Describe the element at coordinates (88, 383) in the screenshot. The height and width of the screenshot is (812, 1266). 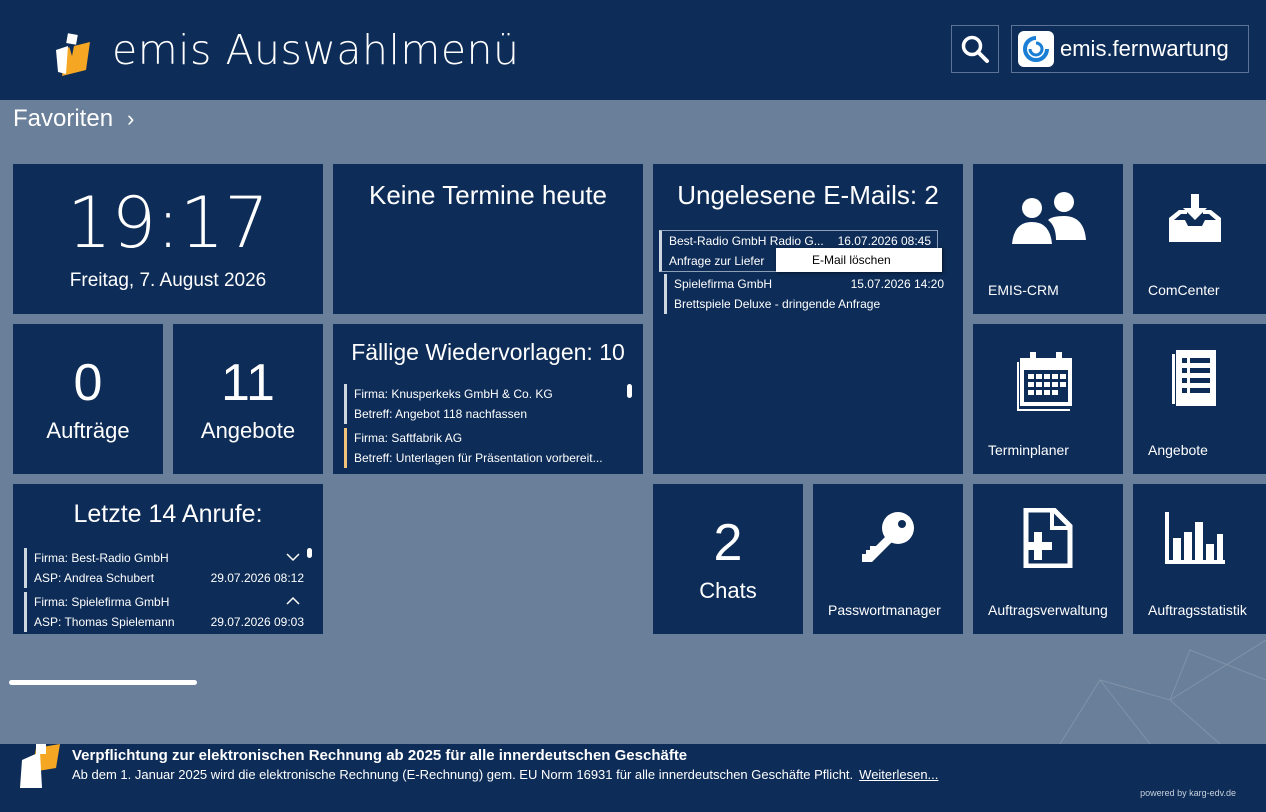
I see `auftraege-count: 0` at that location.